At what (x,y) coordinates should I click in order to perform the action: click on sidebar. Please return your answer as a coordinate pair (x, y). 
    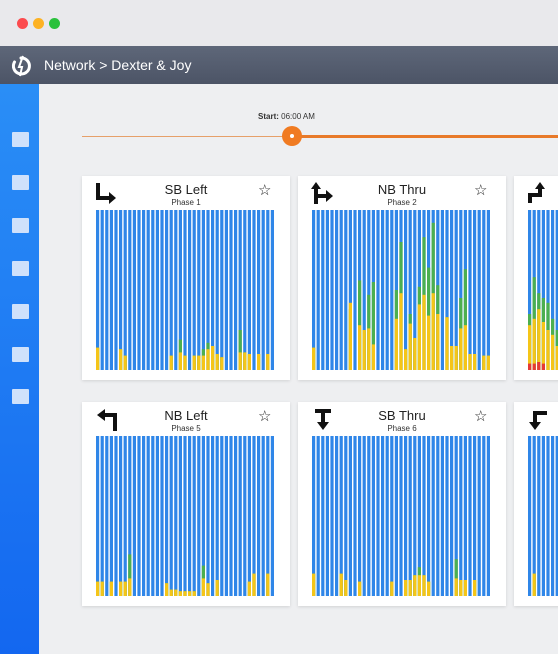
    Looking at the image, I should click on (19, 369).